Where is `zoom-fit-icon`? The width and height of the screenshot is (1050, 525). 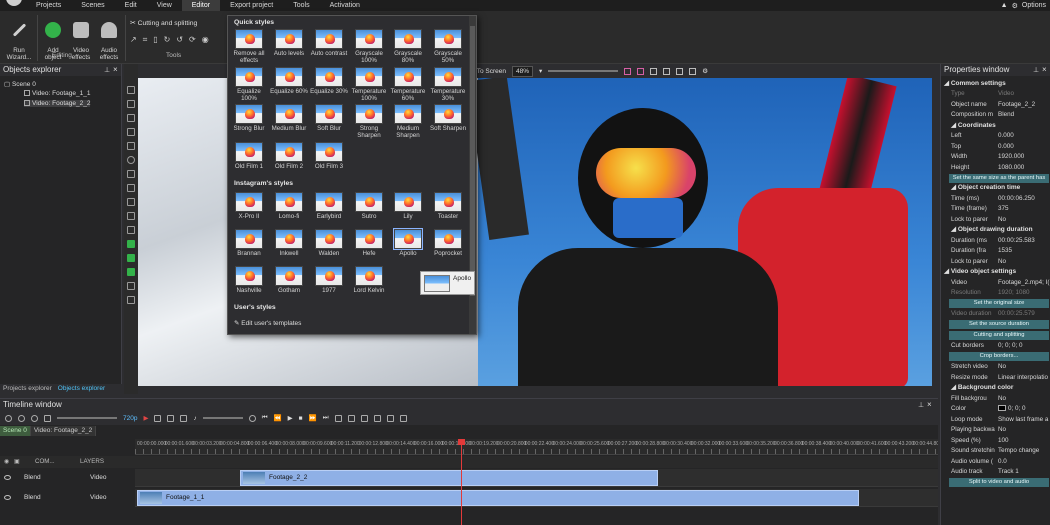
zoom-fit-icon is located at coordinates (34, 418).